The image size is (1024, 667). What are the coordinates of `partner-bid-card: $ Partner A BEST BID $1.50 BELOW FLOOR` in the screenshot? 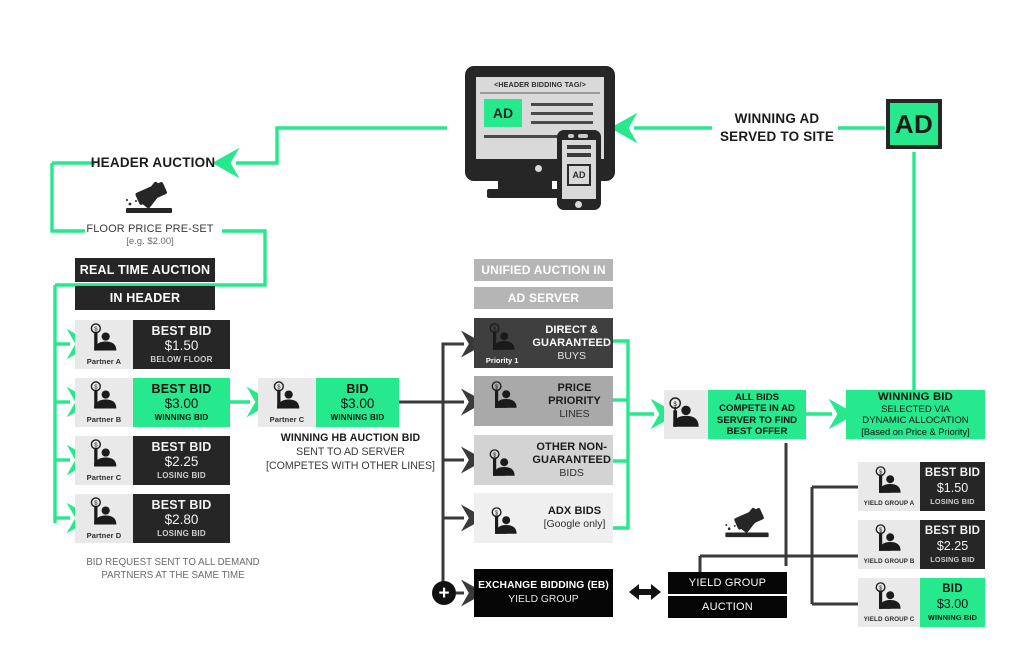 It's located at (152, 344).